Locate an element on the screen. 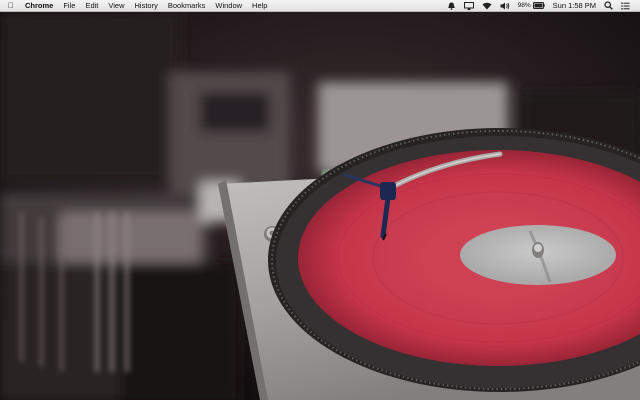 Image resolution: width=640 pixels, height=400 pixels. battery-icon is located at coordinates (538, 5).